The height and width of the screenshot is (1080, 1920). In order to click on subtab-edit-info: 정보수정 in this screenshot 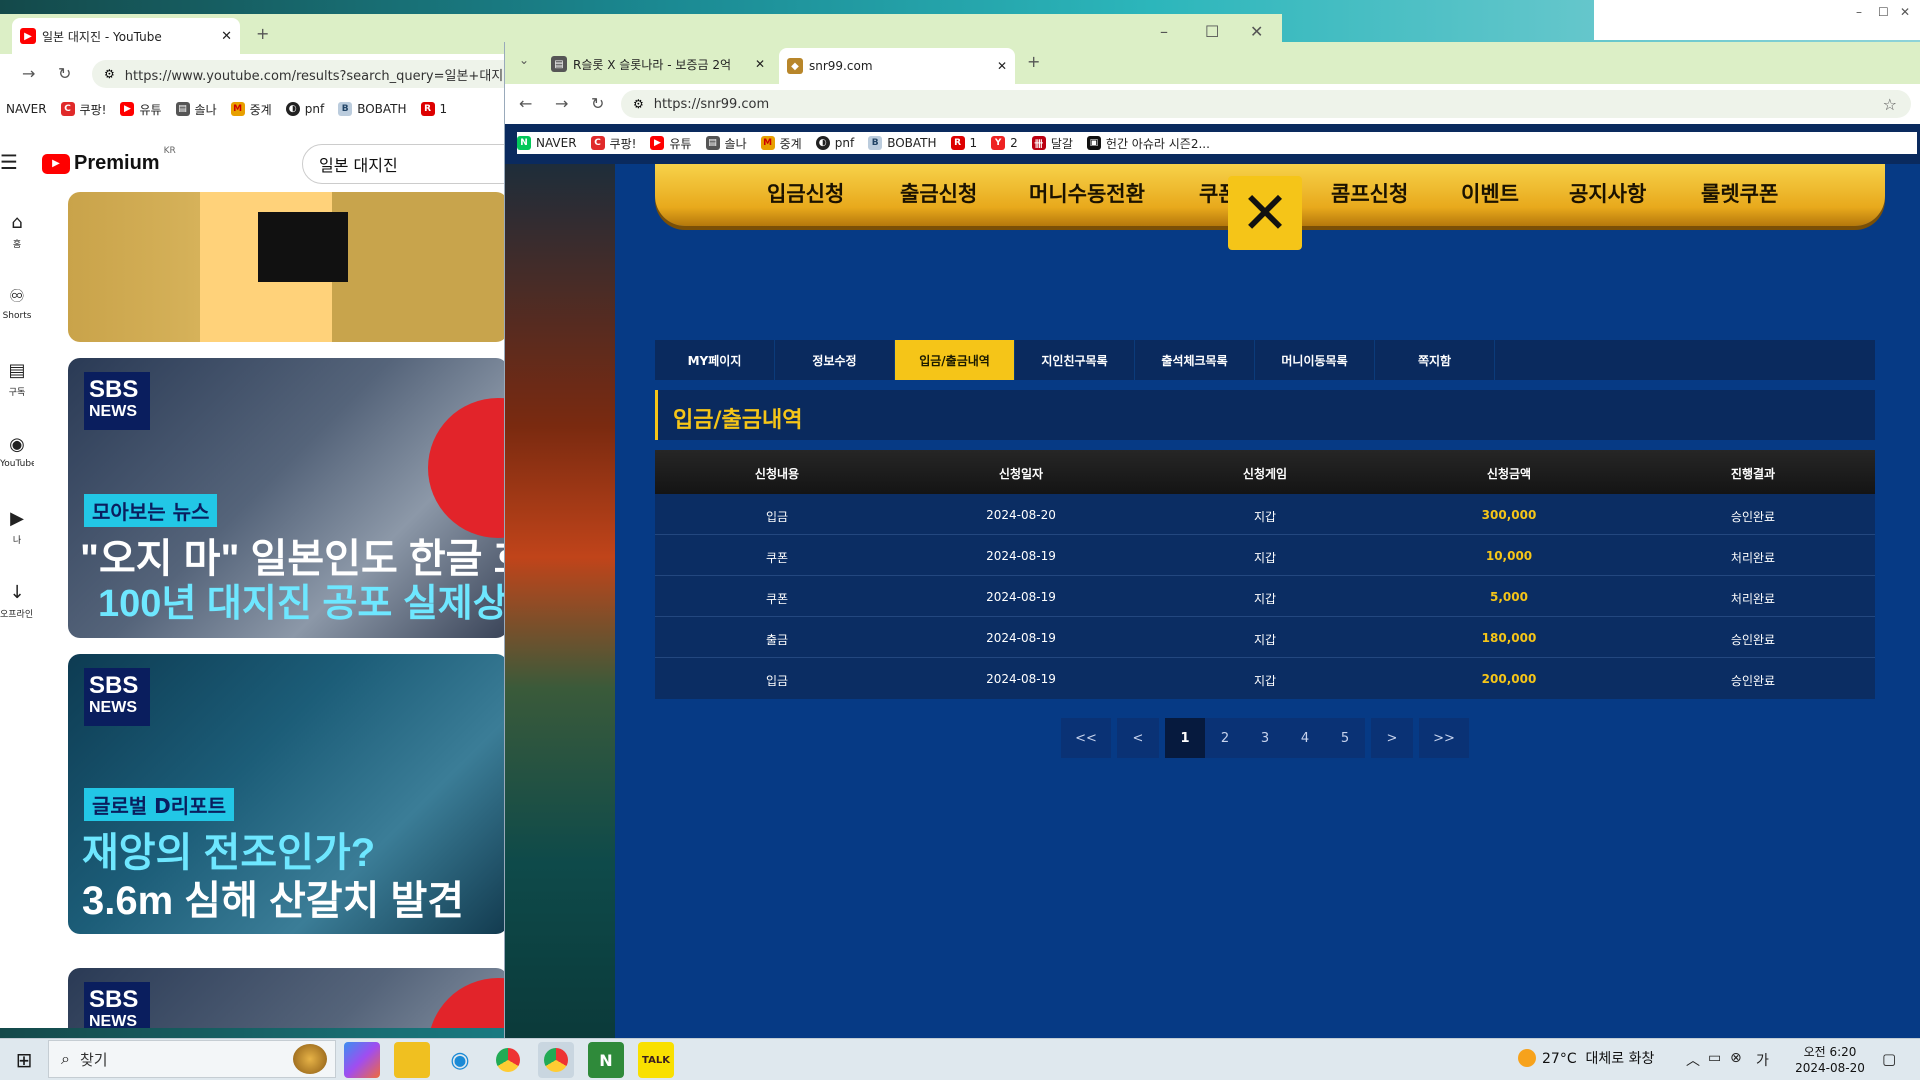, I will do `click(835, 360)`.